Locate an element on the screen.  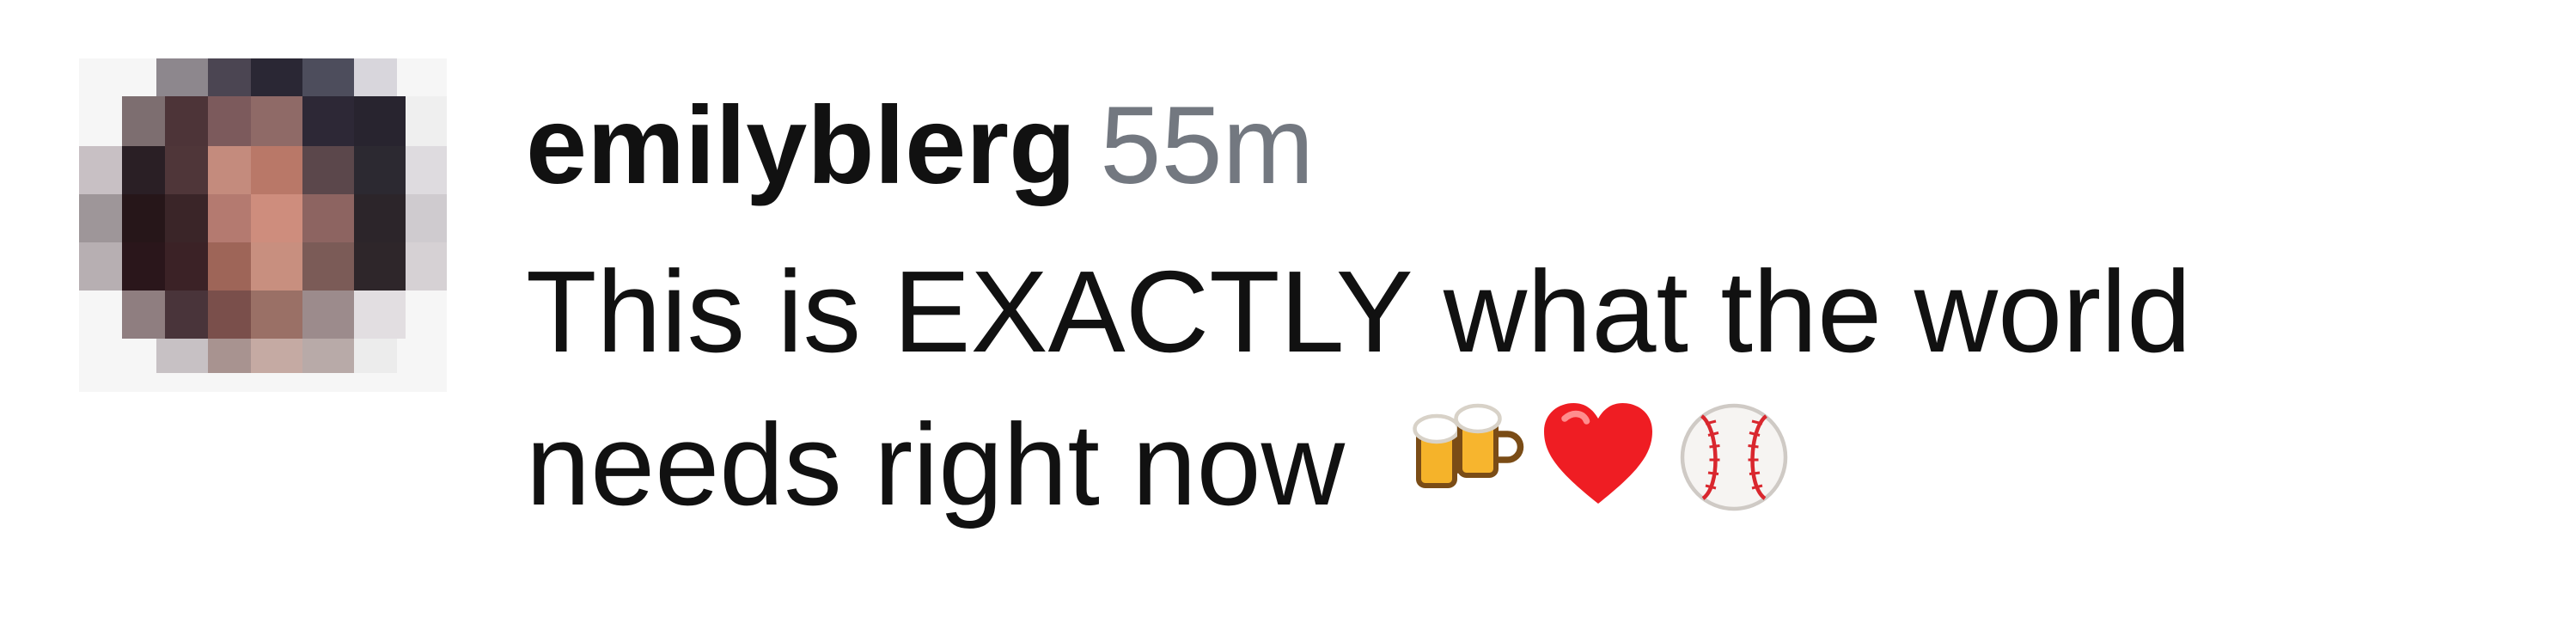
red-heart-icon is located at coordinates (1598, 457).